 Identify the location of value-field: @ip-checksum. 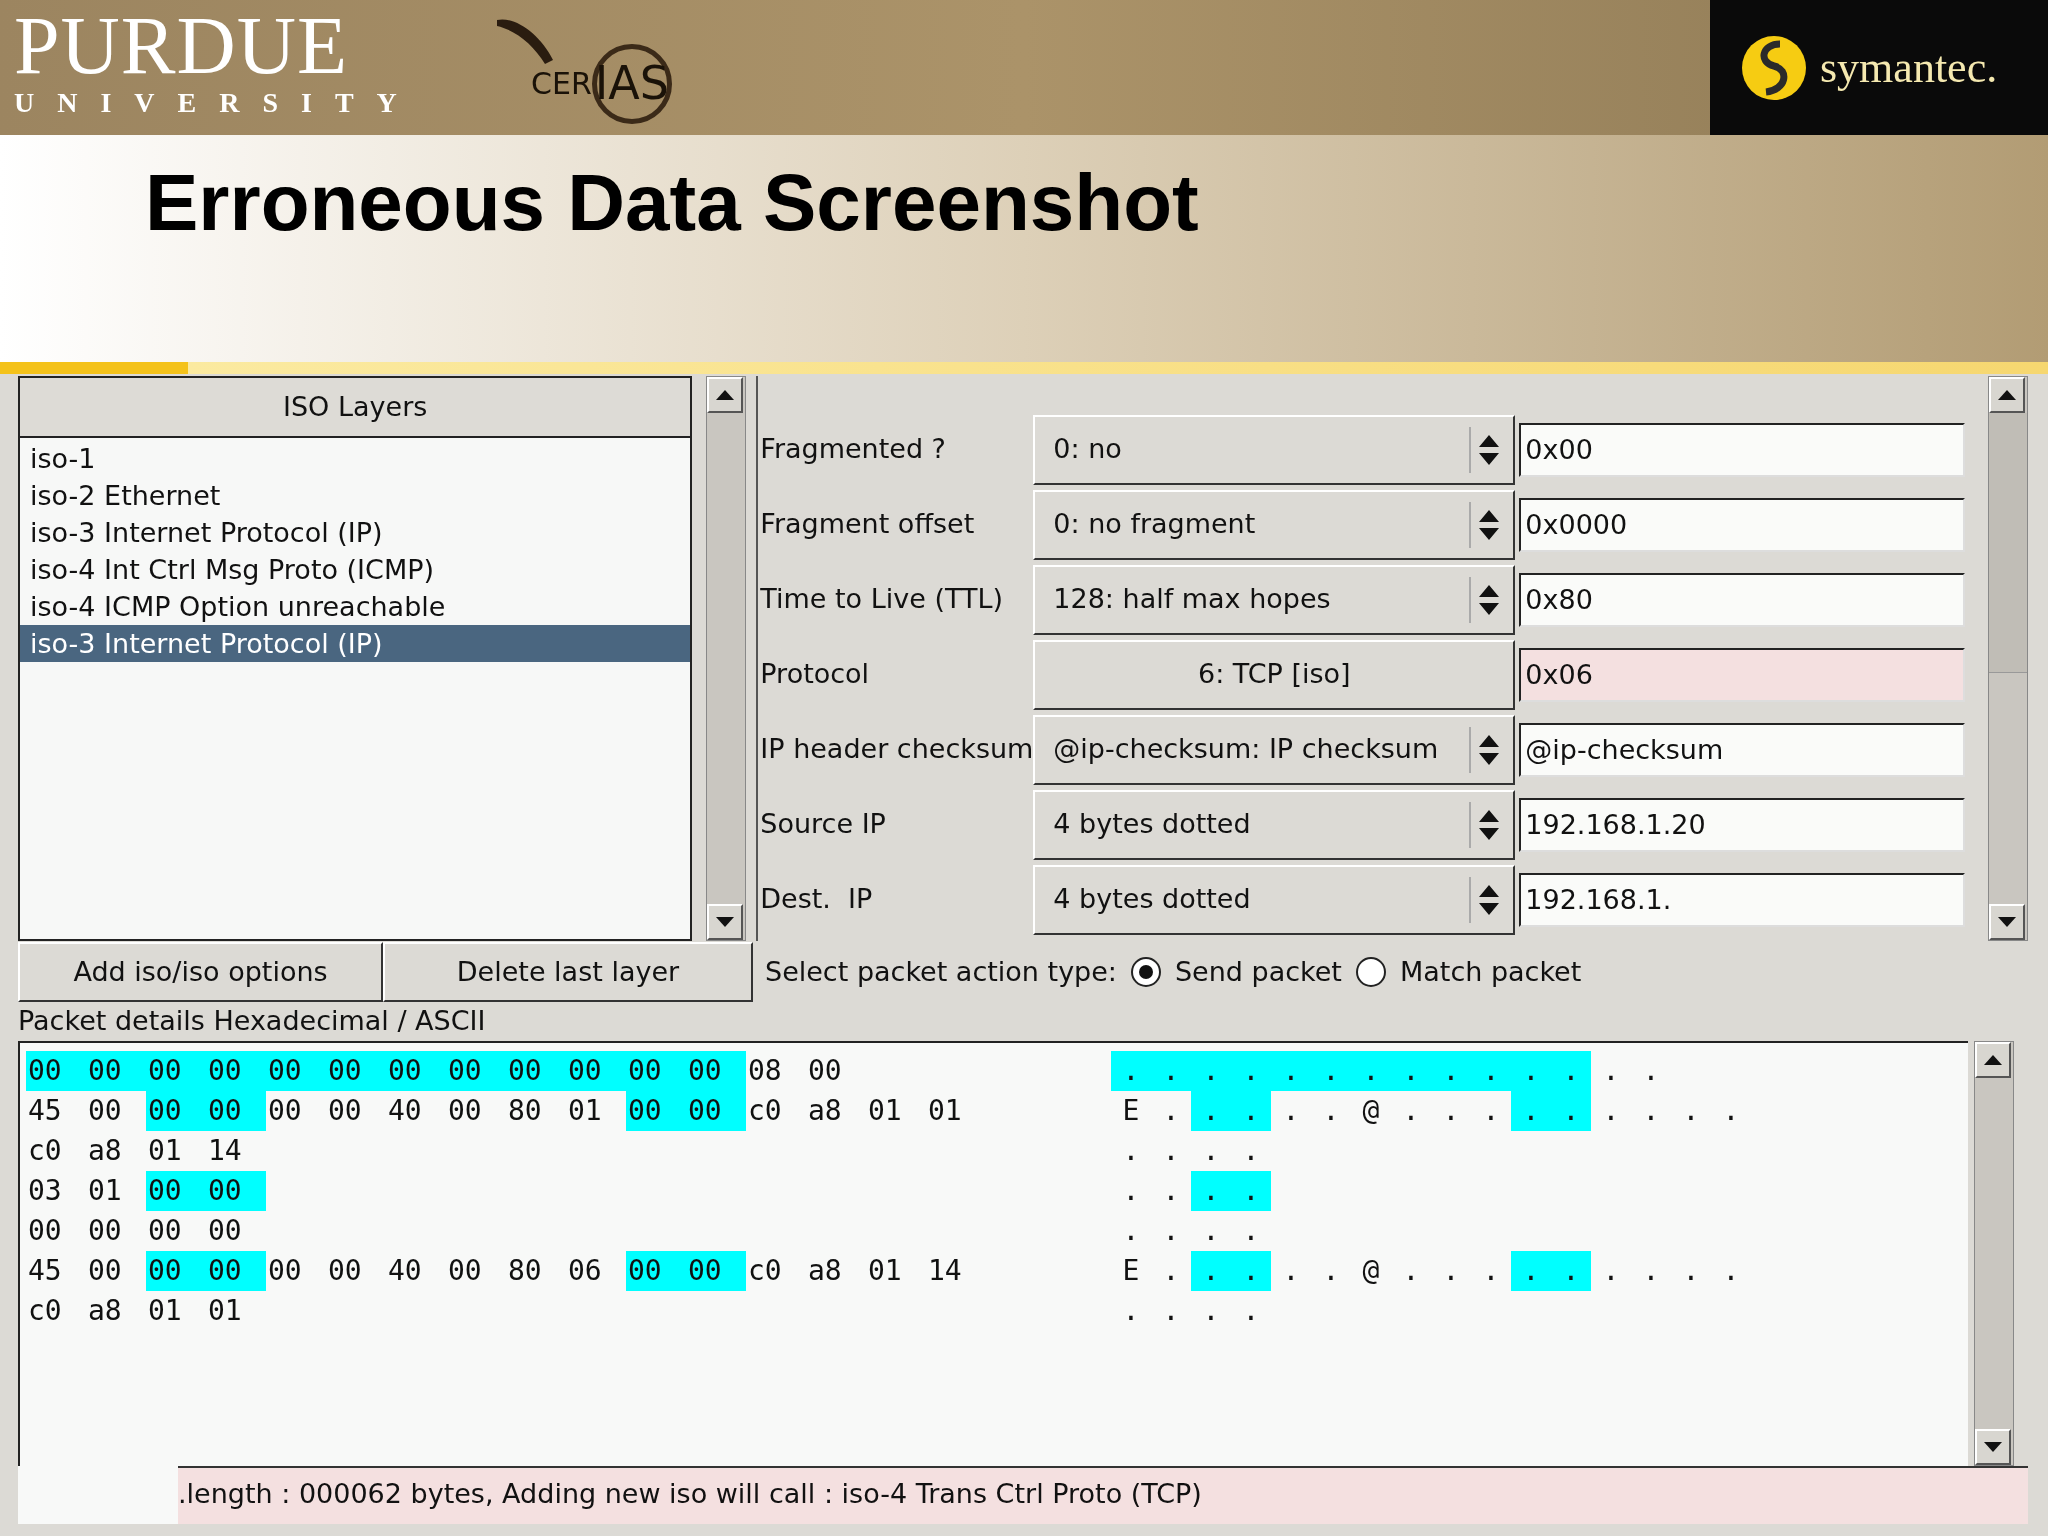
(1742, 749).